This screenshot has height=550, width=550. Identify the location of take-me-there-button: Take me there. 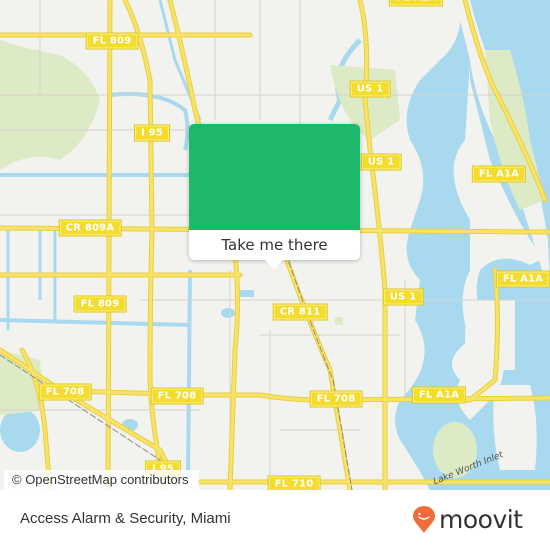
(274, 245).